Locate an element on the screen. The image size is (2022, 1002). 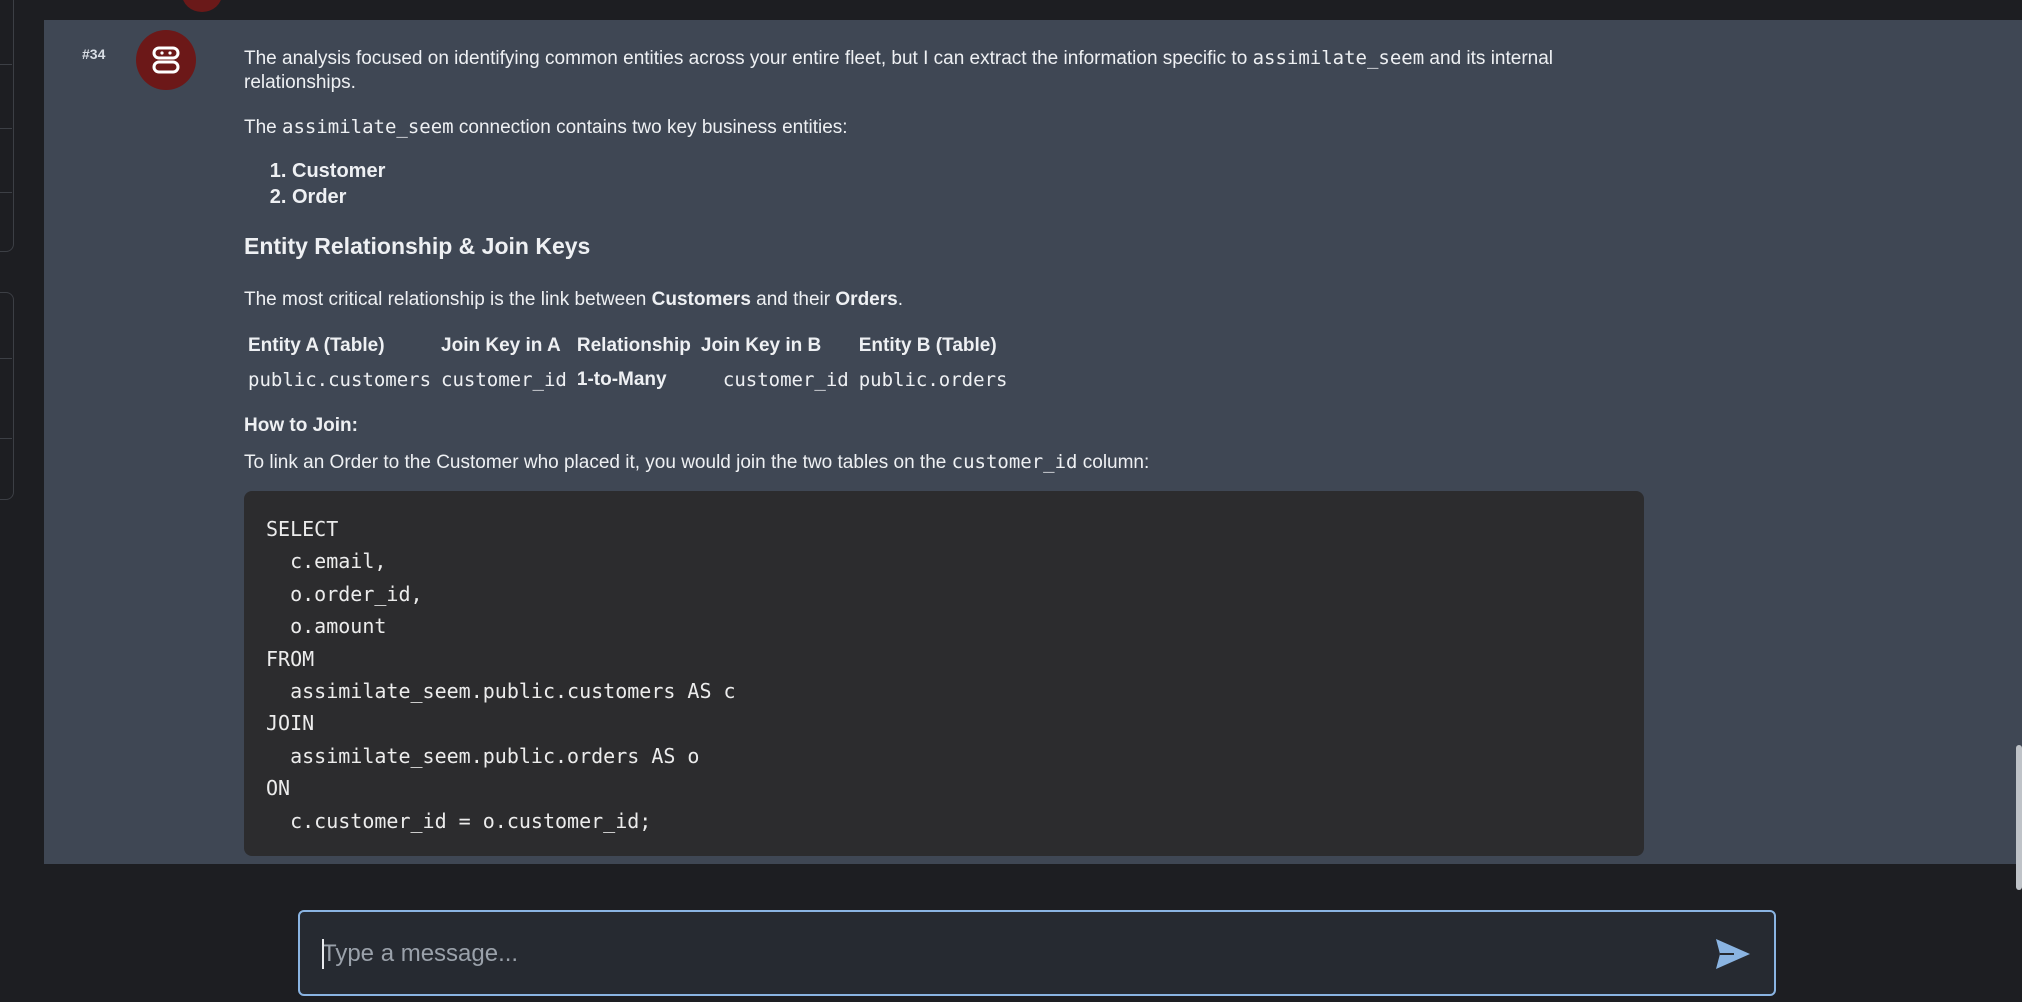
conn-text: The is located at coordinates (263, 127).